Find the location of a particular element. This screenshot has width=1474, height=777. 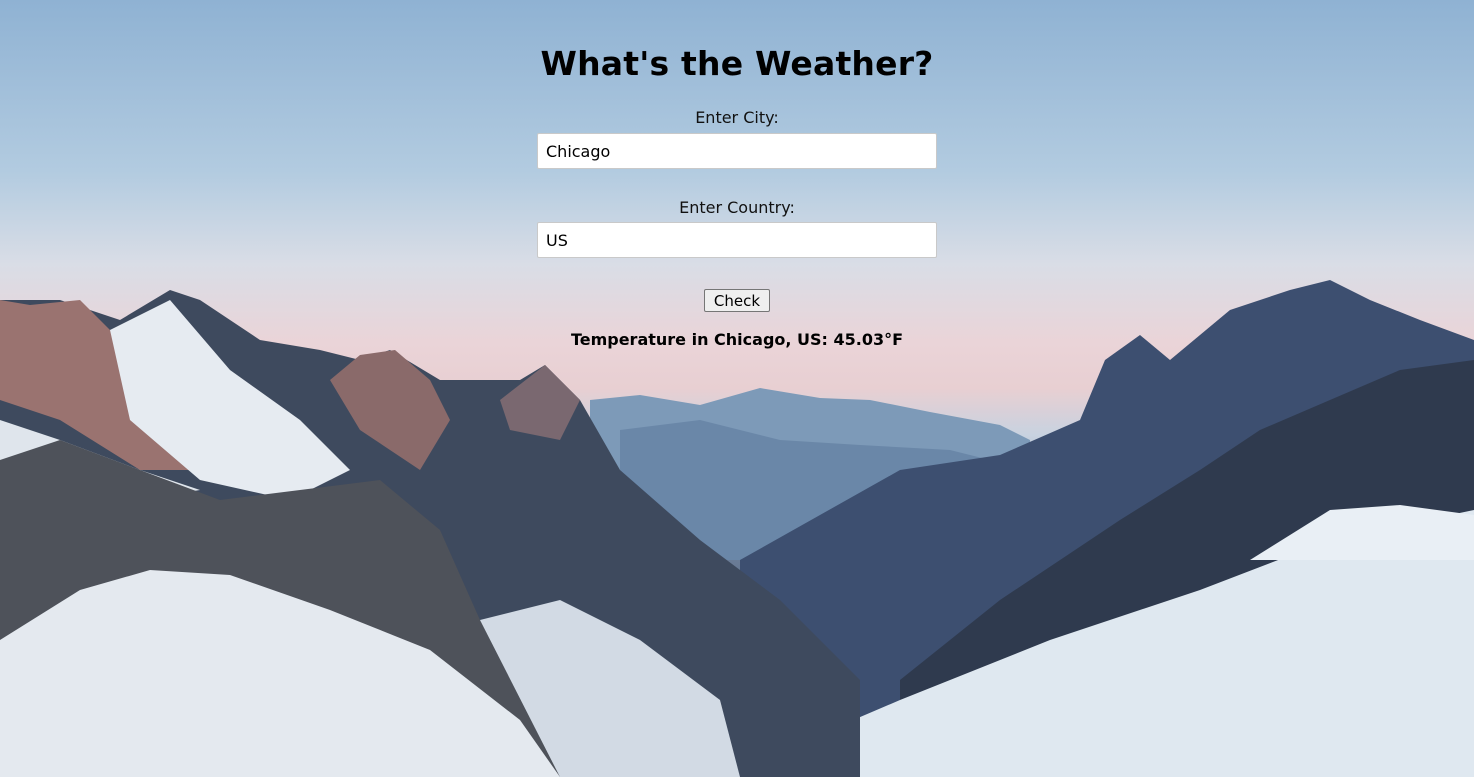

country-label: Enter Country: is located at coordinates (737, 207).